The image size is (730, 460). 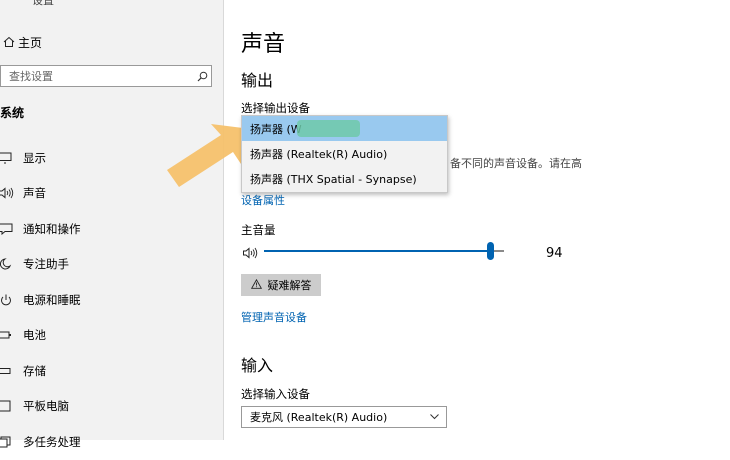 What do you see at coordinates (34, 193) in the screenshot?
I see `sidebar-item-label: 声音` at bounding box center [34, 193].